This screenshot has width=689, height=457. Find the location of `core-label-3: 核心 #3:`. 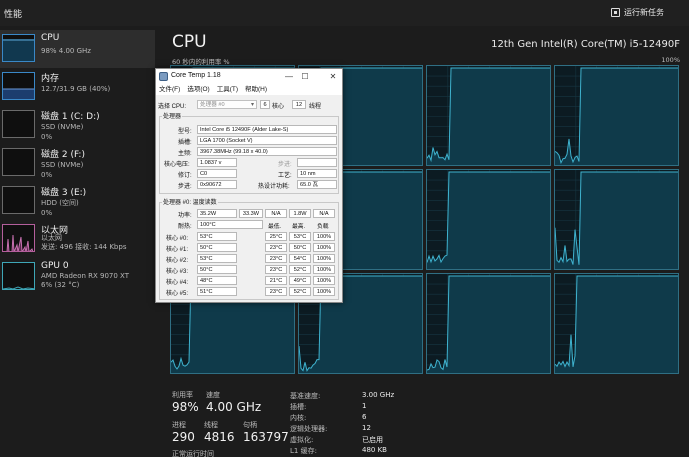

core-label-3: 核心 #3: is located at coordinates (177, 272).